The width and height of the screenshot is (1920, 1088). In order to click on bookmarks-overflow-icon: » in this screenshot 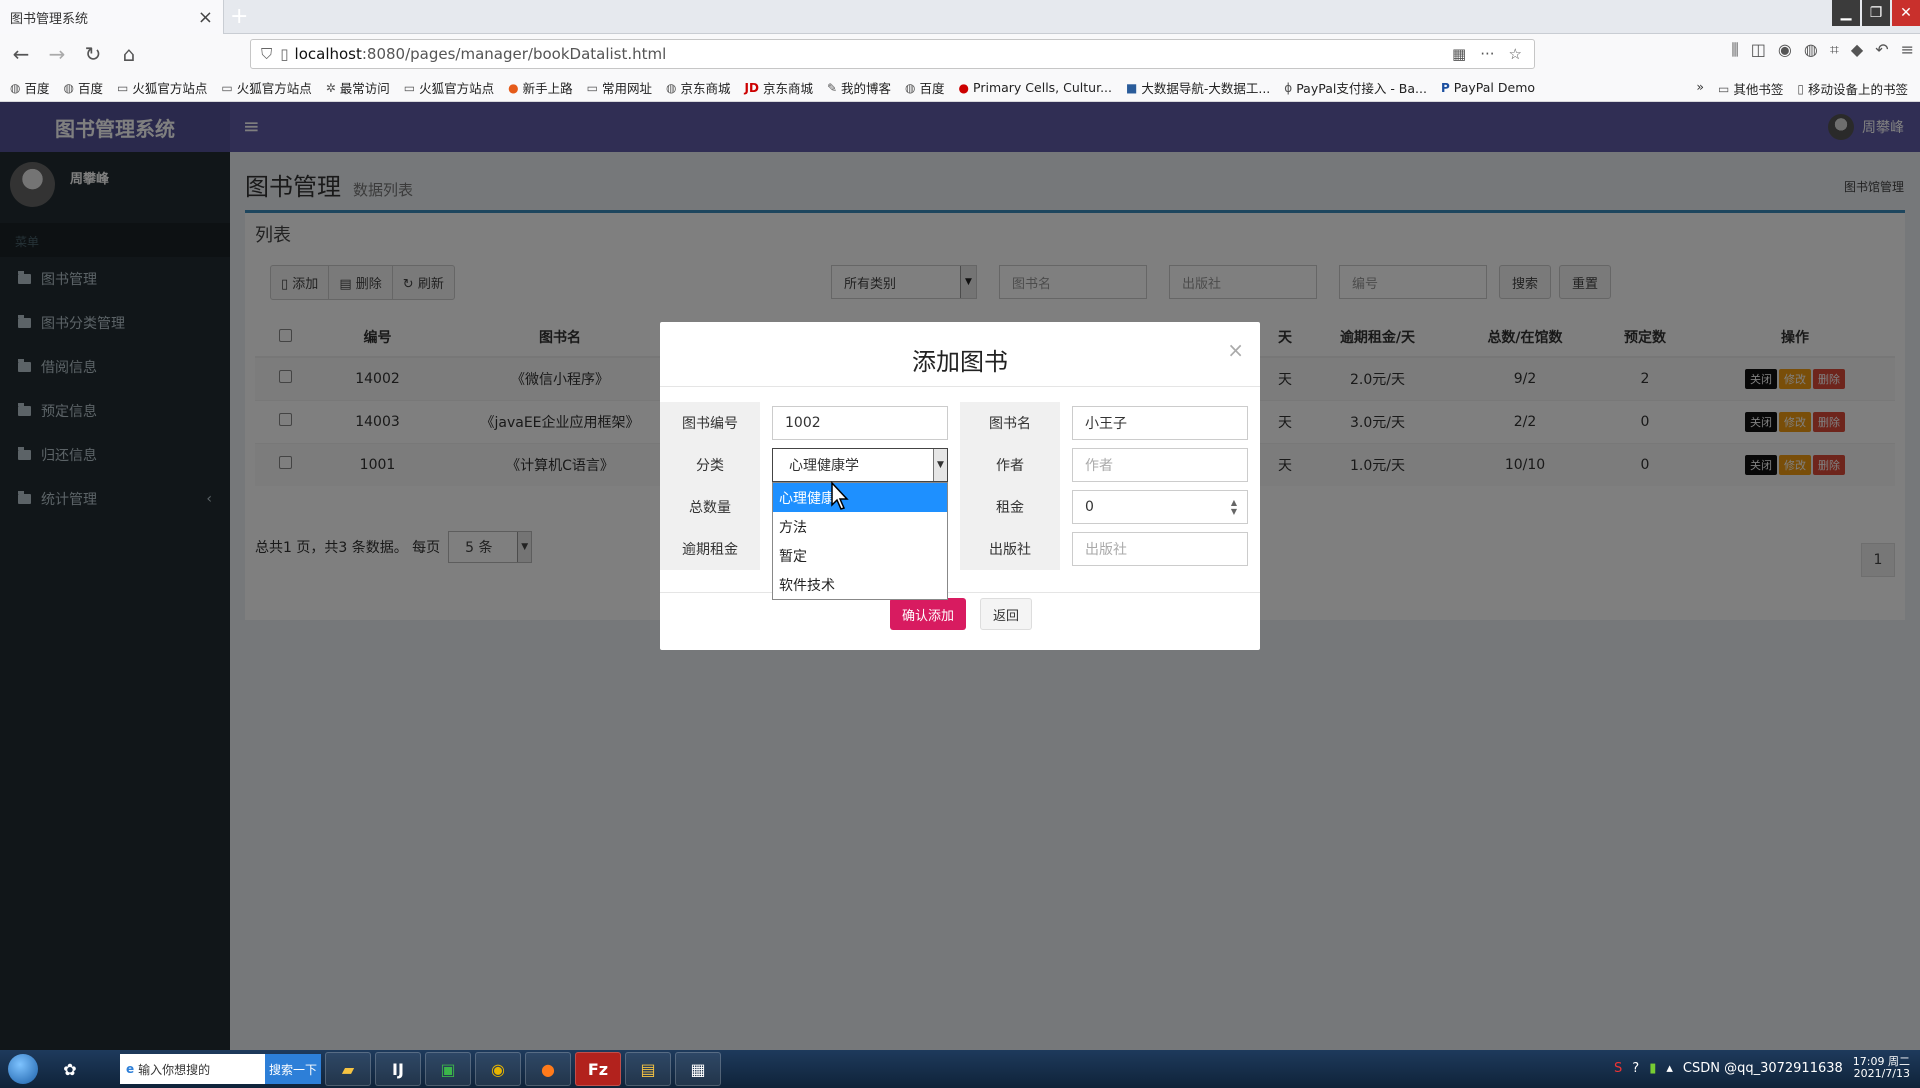, I will do `click(1700, 88)`.